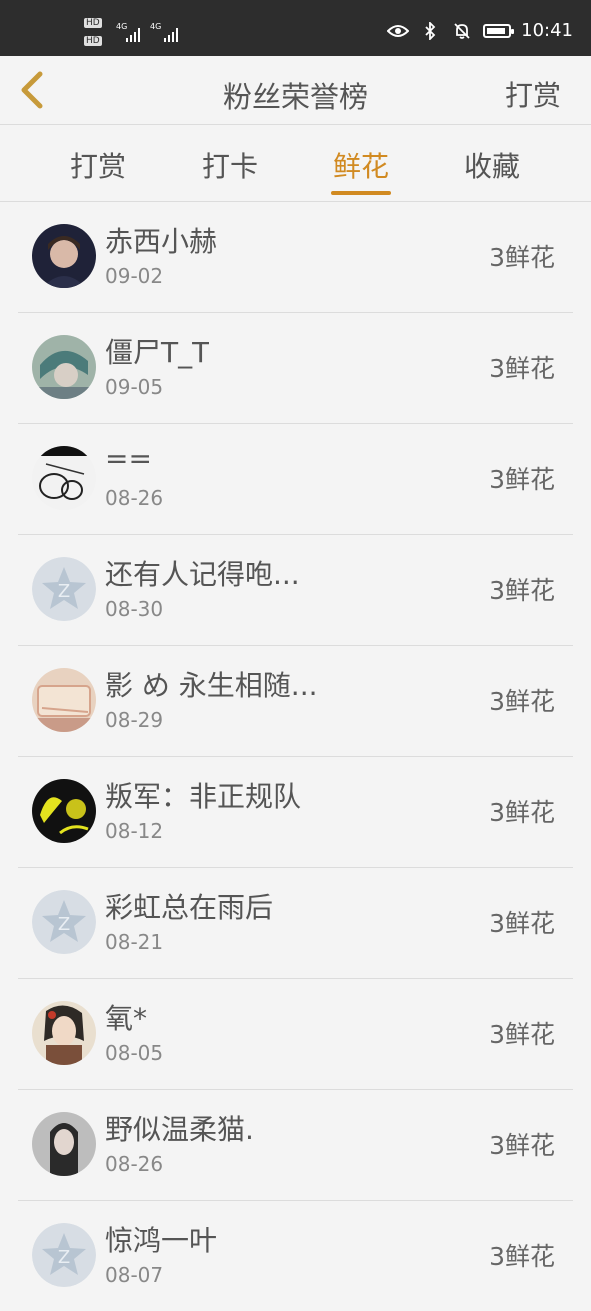 The width and height of the screenshot is (591, 1311). I want to click on network-type: 4G, so click(156, 26).